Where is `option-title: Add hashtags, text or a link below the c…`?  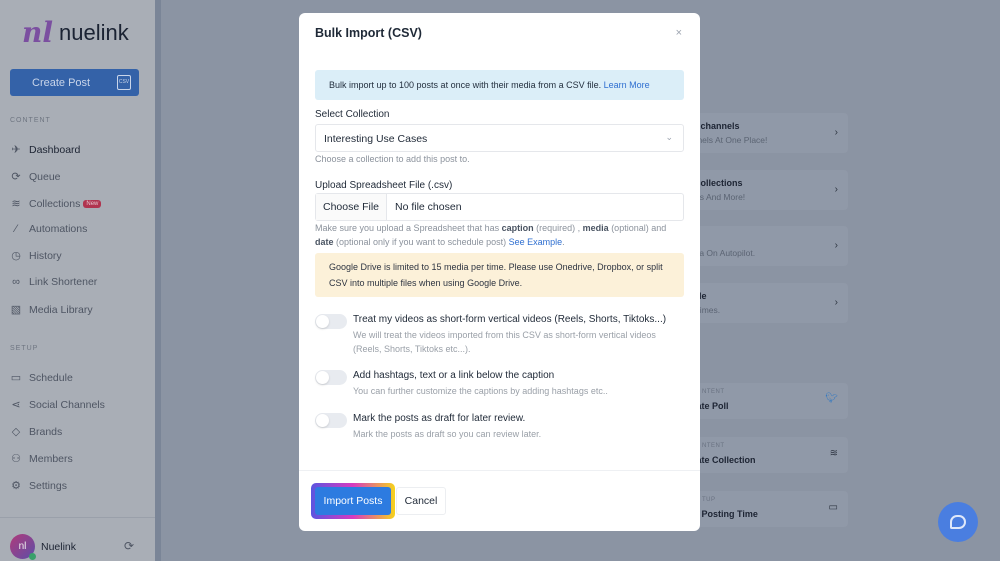 option-title: Add hashtags, text or a link below the c… is located at coordinates (454, 375).